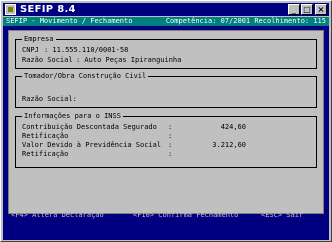 Image resolution: width=332 pixels, height=242 pixels. What do you see at coordinates (72, 116) in the screenshot?
I see `inss-title: Informações para o INSS` at bounding box center [72, 116].